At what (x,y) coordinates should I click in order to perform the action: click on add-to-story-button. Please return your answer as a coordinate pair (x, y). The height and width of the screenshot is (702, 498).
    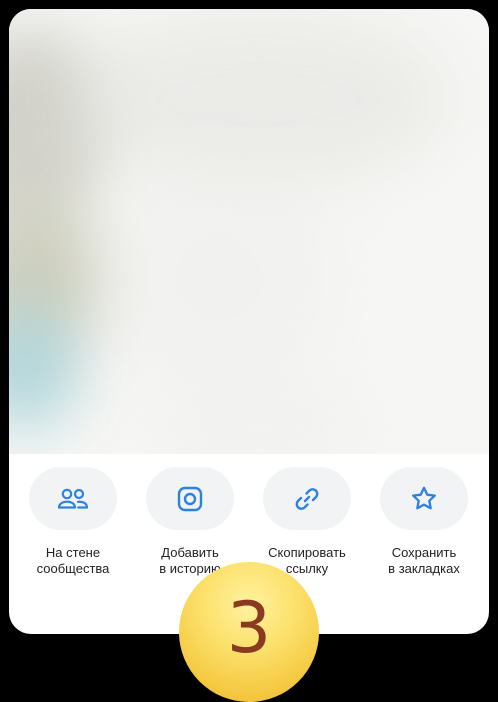
    Looking at the image, I should click on (190, 498).